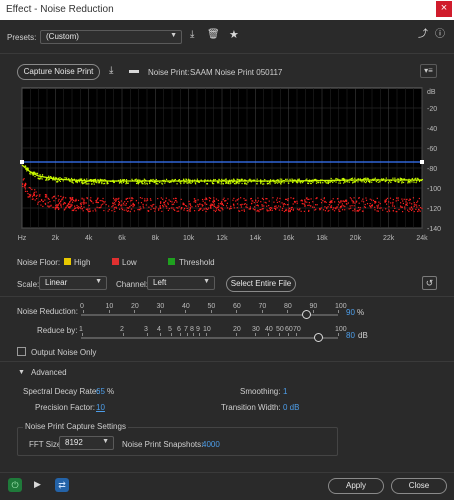 Image resolution: width=454 pixels, height=500 pixels. I want to click on reduce-by-value: 80, so click(350, 335).